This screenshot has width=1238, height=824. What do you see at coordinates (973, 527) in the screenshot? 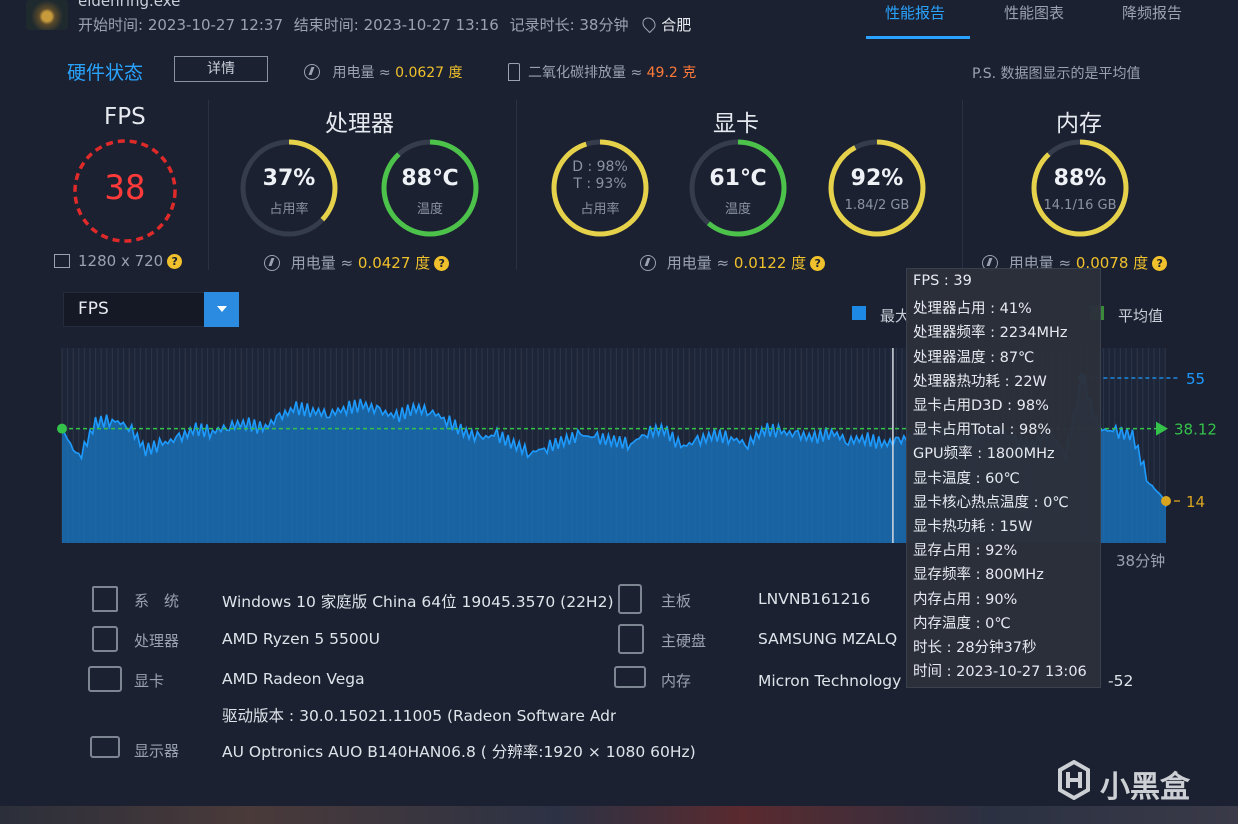
I see `tooltip-line: 显卡热功耗 : 15W` at bounding box center [973, 527].